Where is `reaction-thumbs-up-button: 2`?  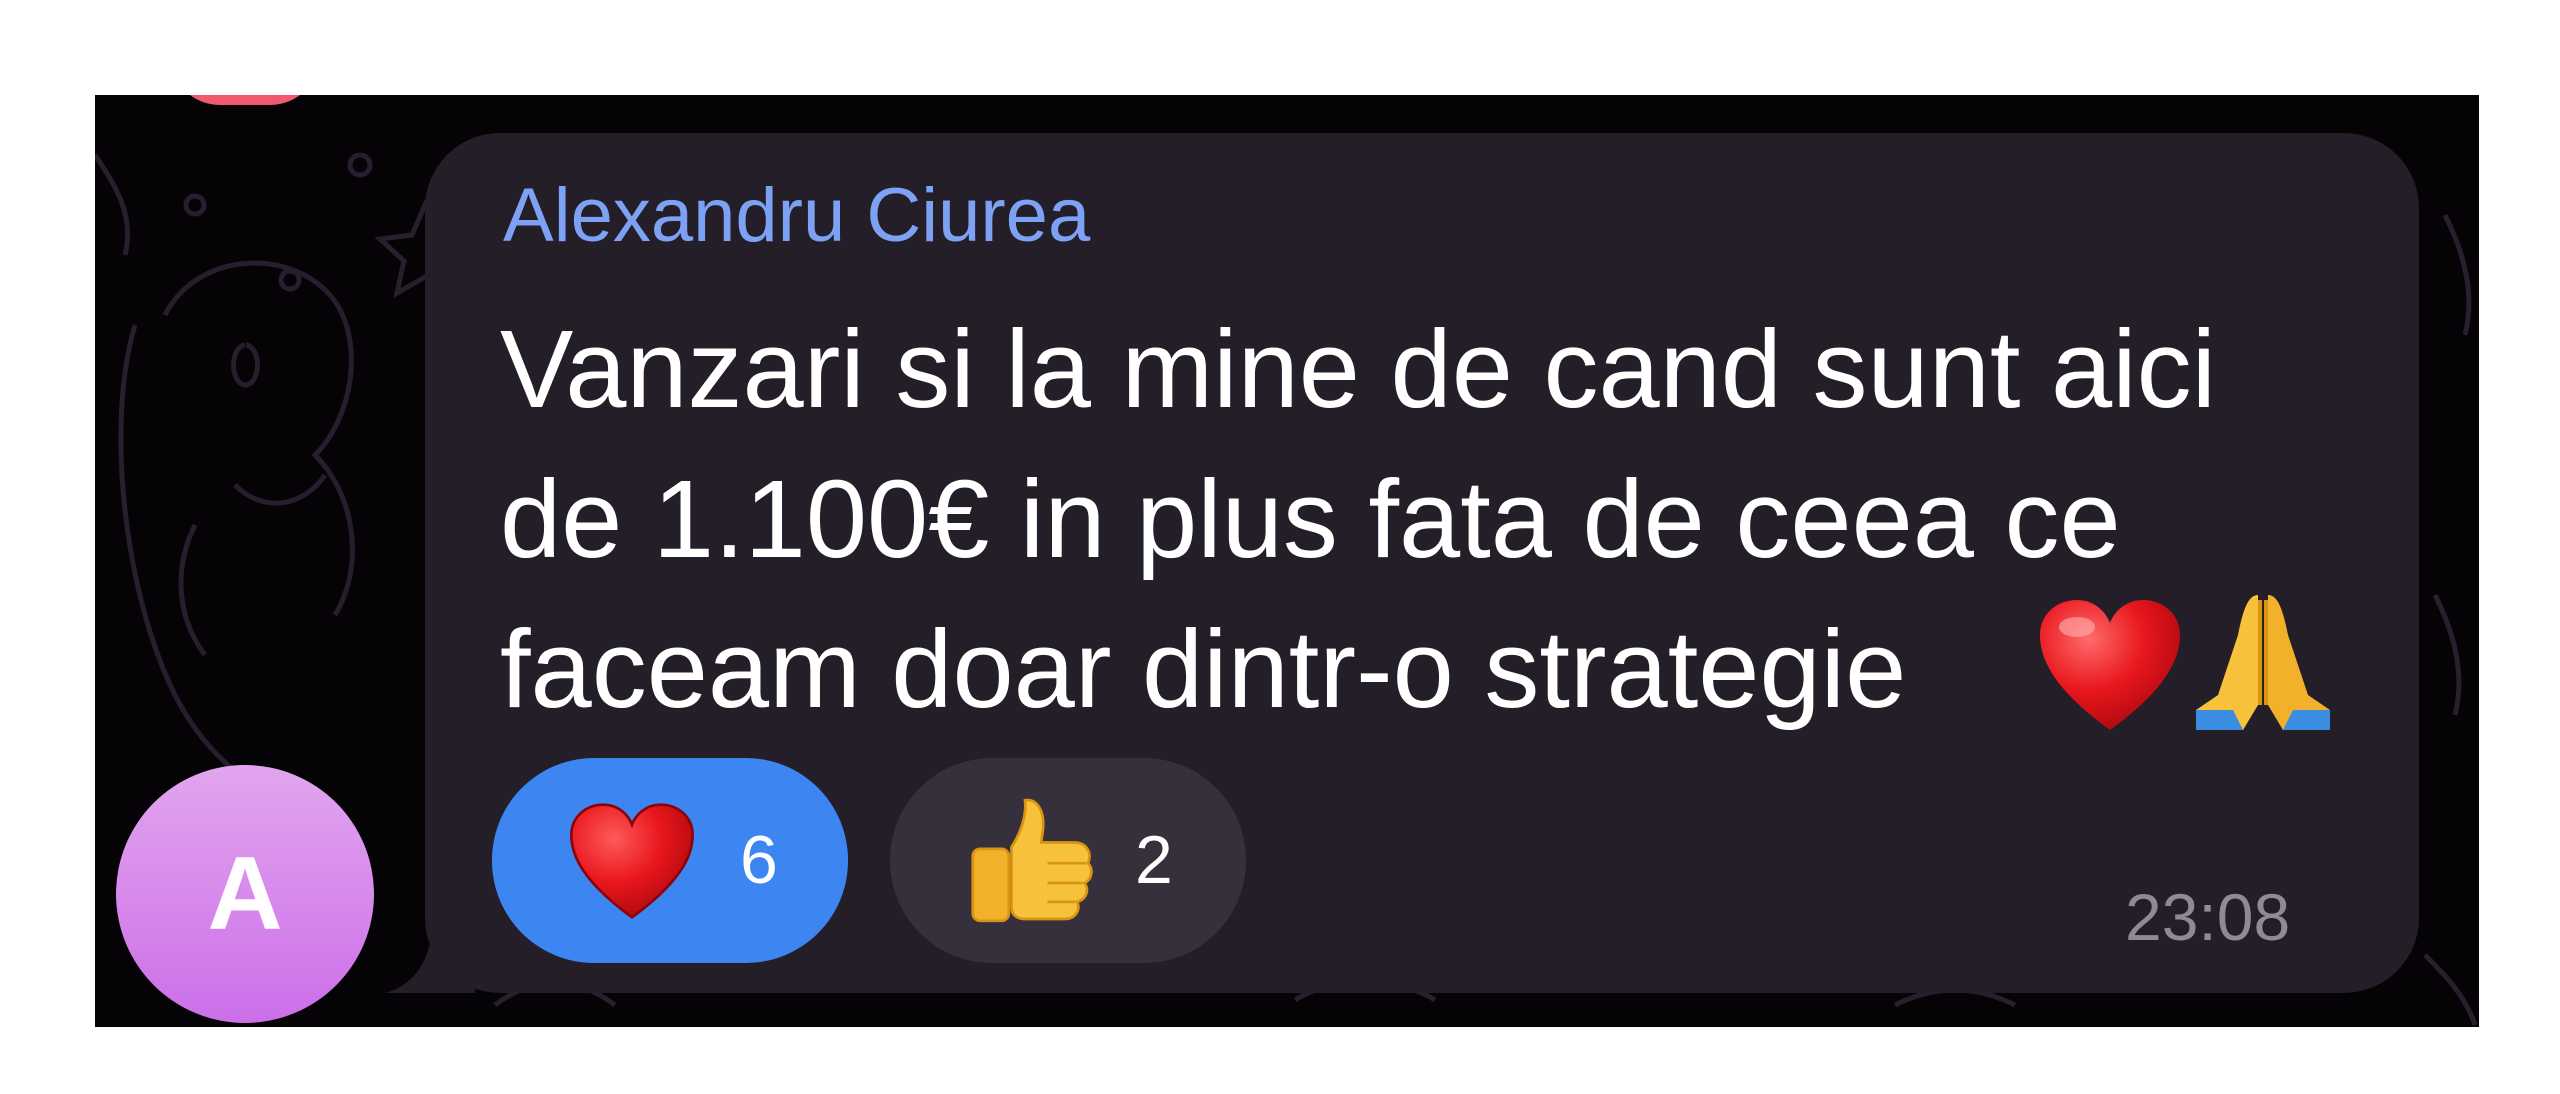
reaction-thumbs-up-button: 2 is located at coordinates (1068, 860).